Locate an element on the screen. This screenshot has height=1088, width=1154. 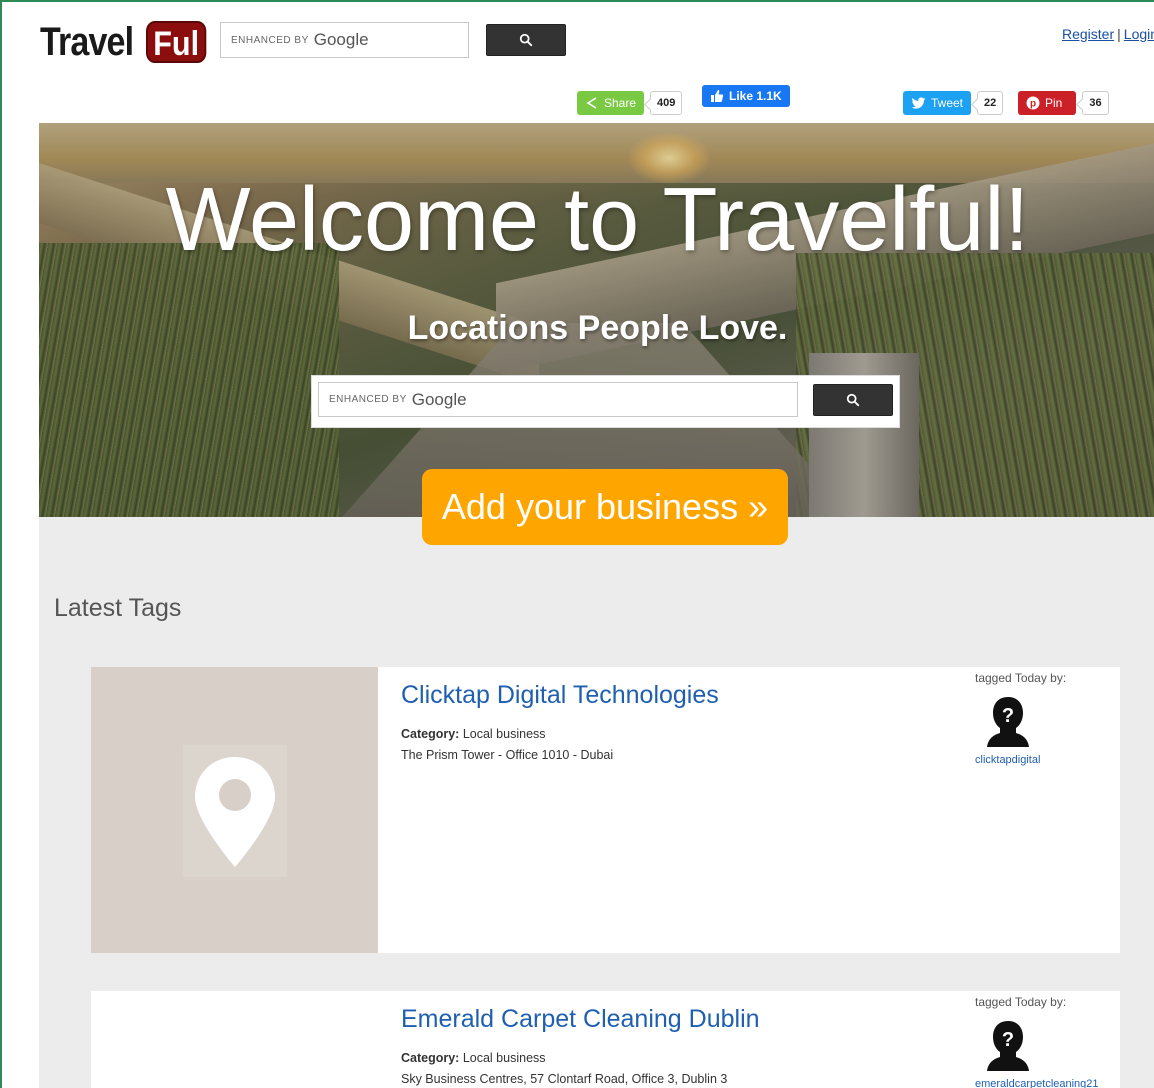
share-button: Share is located at coordinates (611, 103).